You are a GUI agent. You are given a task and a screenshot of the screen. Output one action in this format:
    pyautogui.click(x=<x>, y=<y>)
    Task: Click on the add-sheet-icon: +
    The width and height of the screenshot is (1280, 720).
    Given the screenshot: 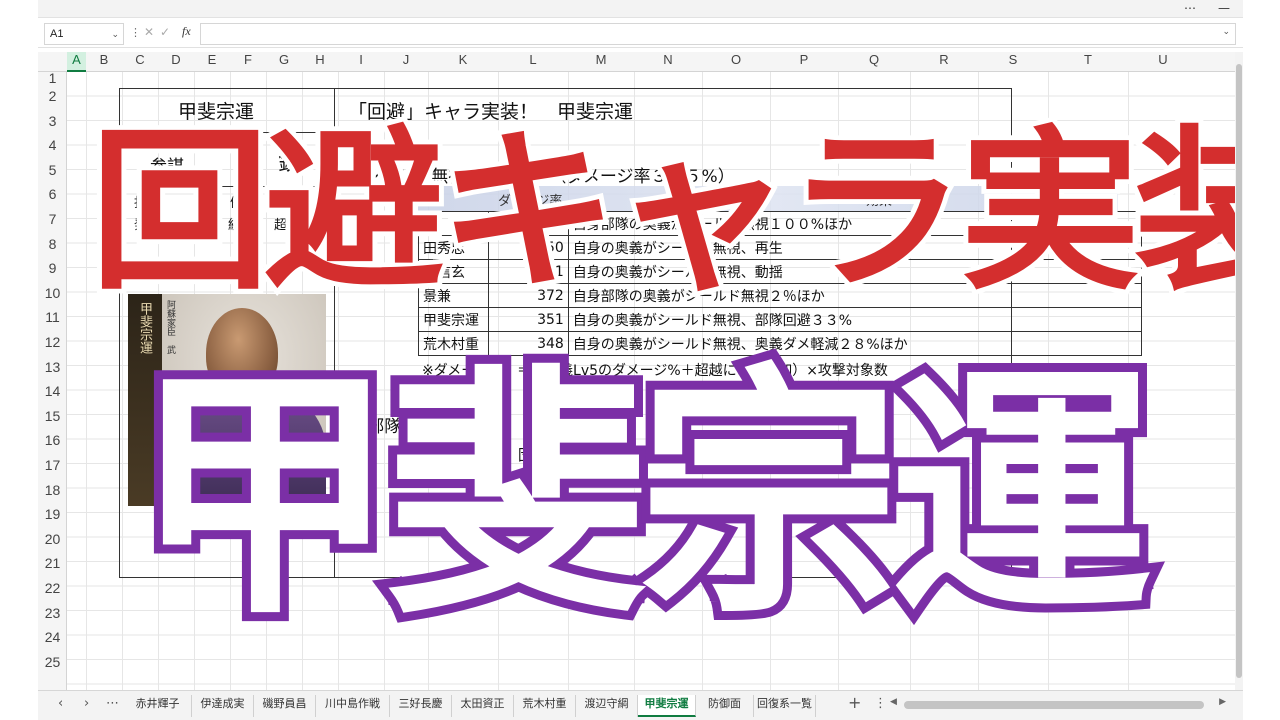 What is the action you would take?
    pyautogui.click(x=854, y=702)
    